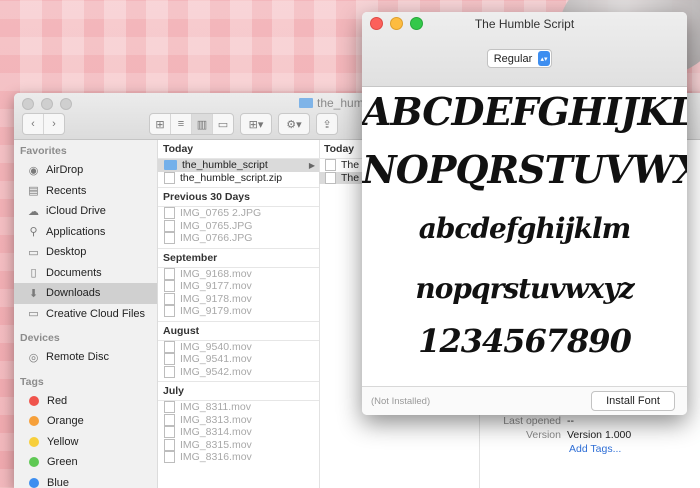  What do you see at coordinates (85, 421) in the screenshot?
I see `tag-orange: Orange` at bounding box center [85, 421].